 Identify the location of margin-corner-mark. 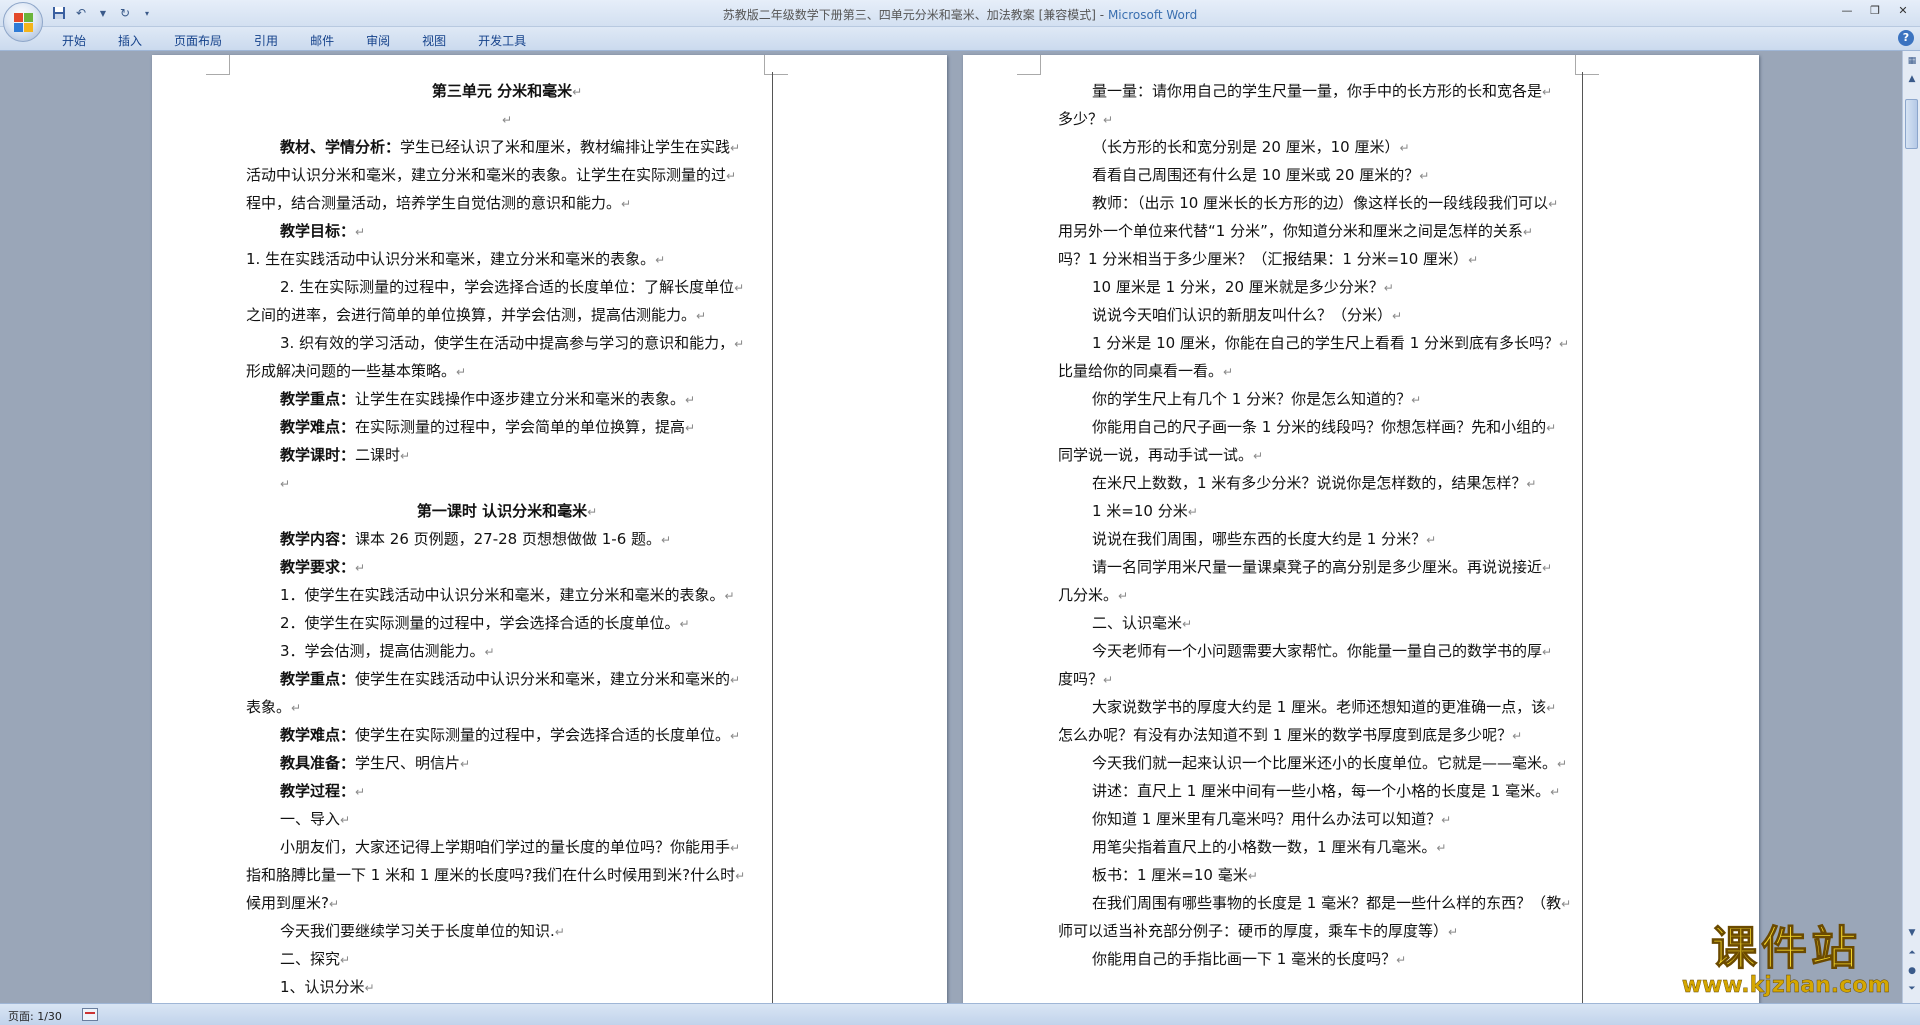
(1587, 65).